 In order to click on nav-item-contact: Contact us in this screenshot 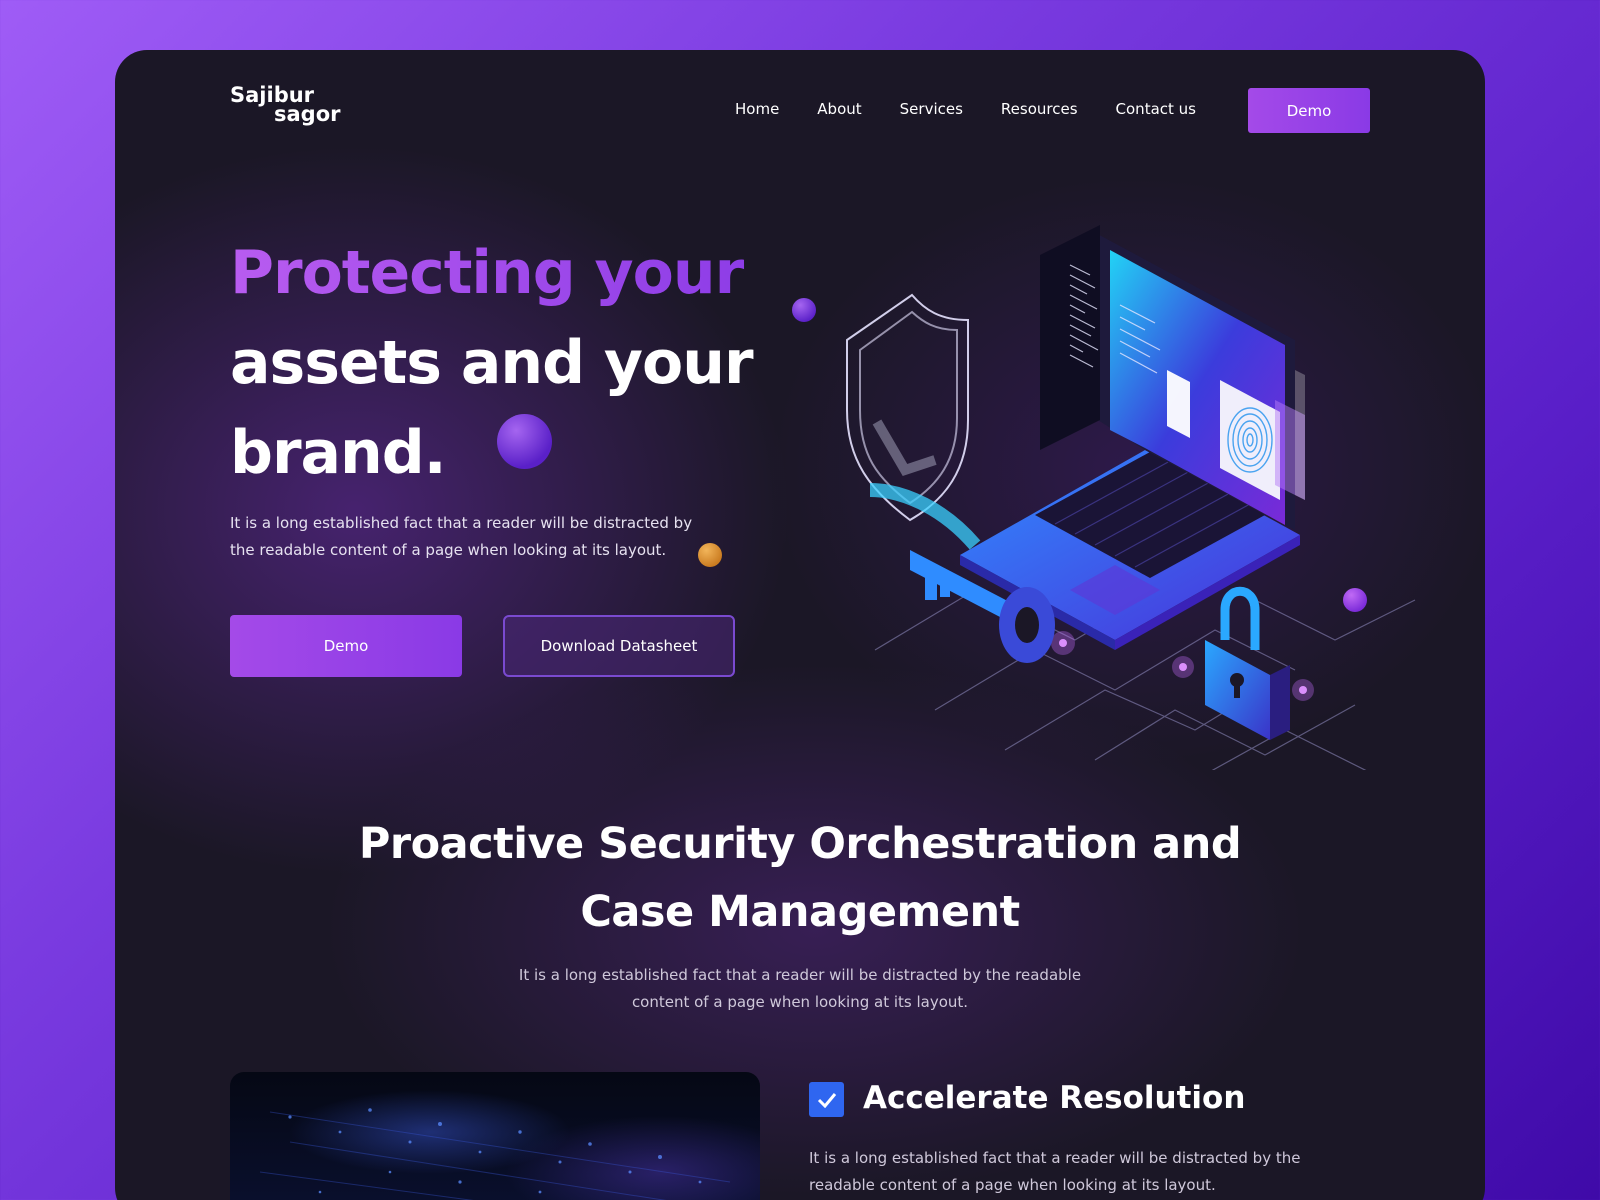, I will do `click(1156, 109)`.